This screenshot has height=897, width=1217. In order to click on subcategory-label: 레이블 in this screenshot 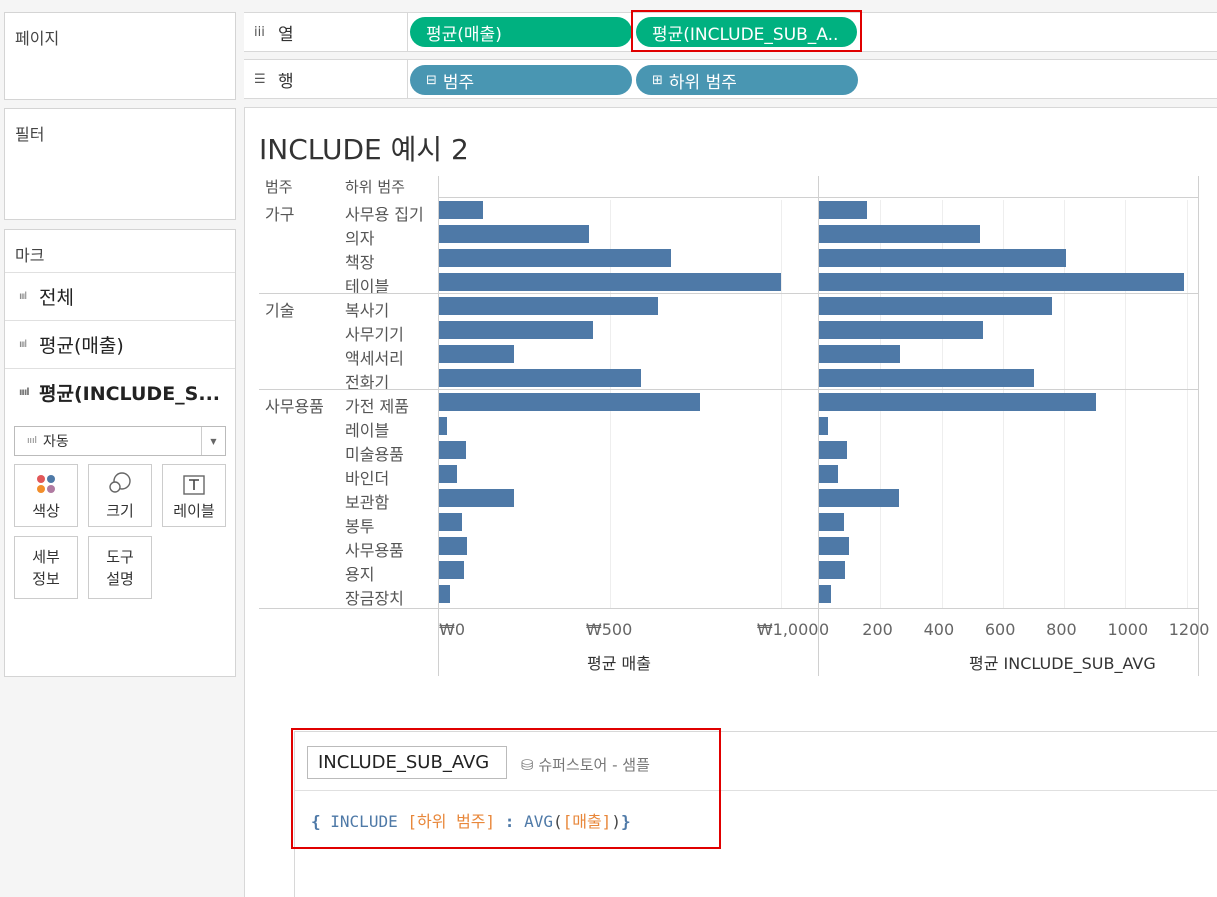, I will do `click(367, 430)`.